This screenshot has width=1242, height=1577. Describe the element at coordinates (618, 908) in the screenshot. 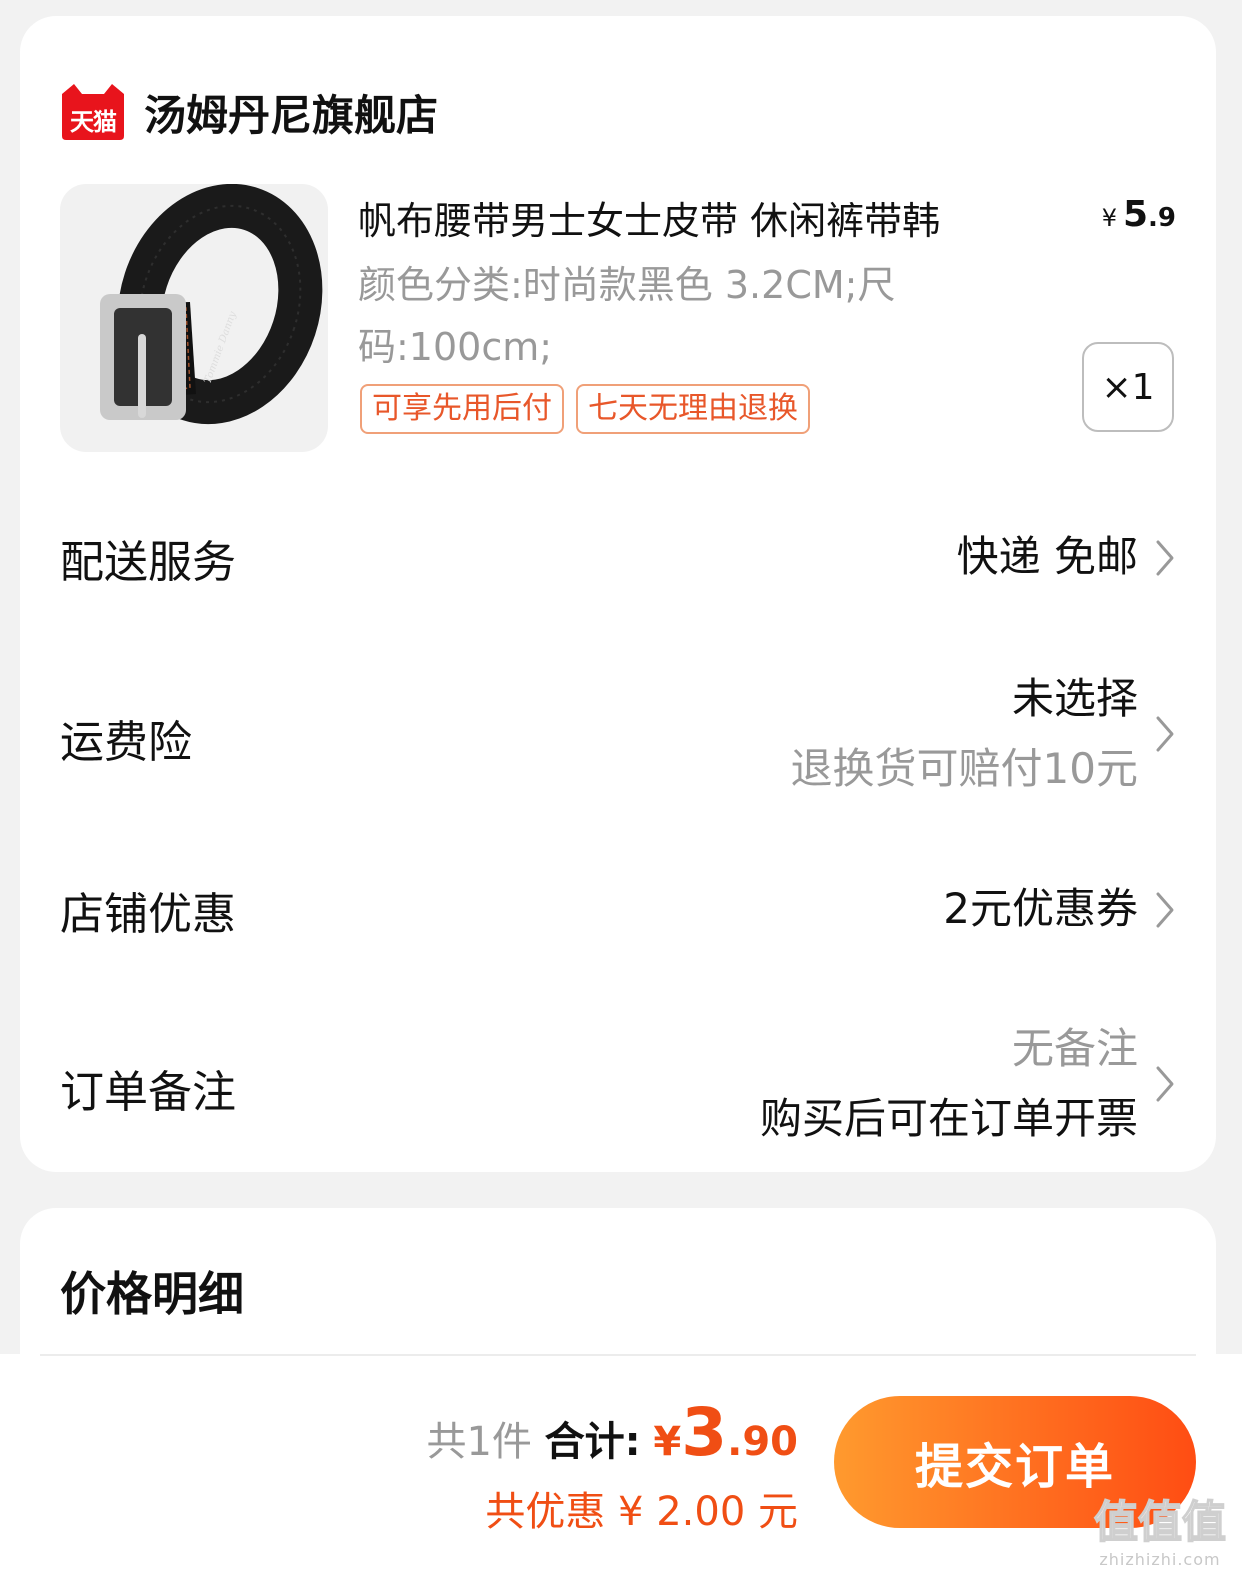

I see `row-store-discount: 店铺优惠 2元优惠券` at that location.